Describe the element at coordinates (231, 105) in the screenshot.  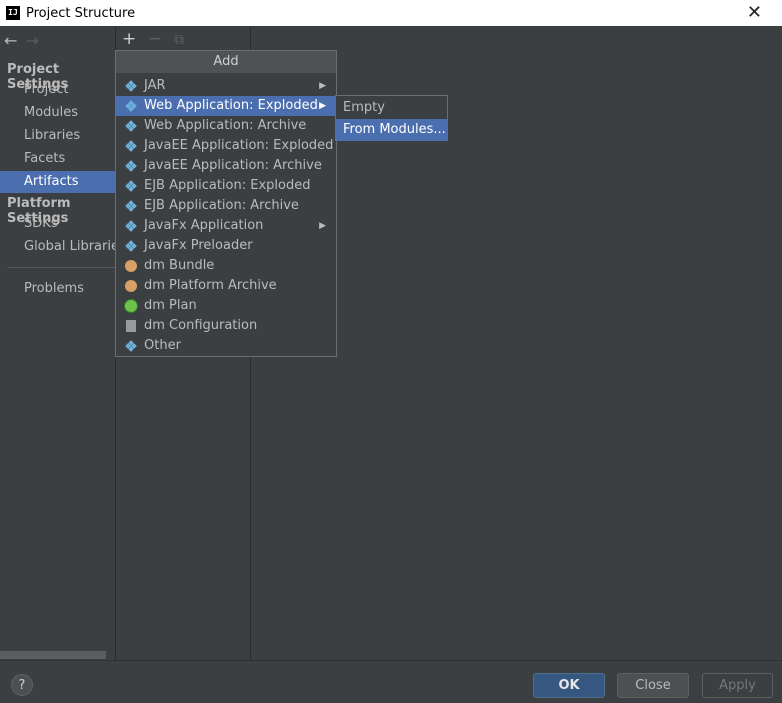
I see `menu-item-label: Web Application: Exploded` at that location.